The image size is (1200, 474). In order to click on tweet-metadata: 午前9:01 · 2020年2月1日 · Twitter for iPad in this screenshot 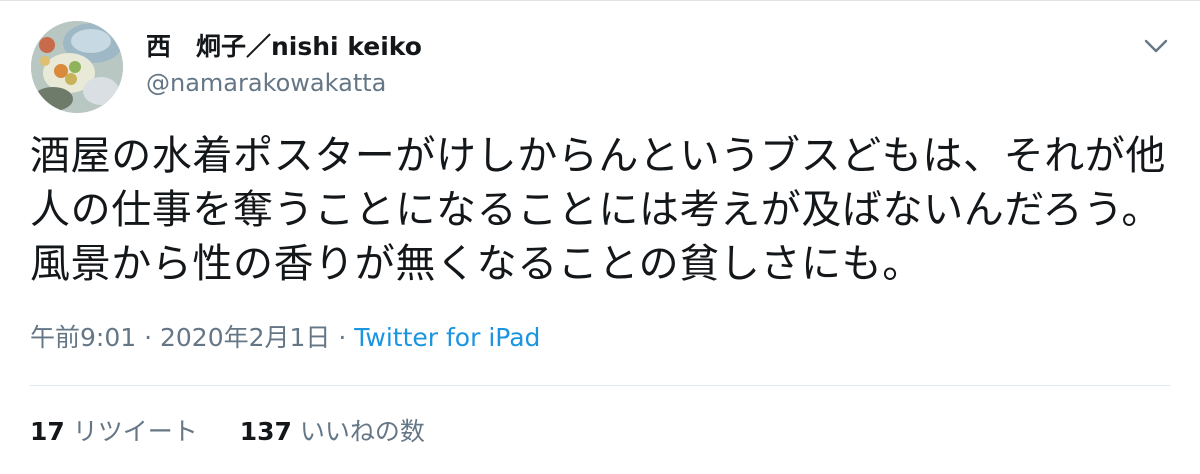, I will do `click(285, 338)`.